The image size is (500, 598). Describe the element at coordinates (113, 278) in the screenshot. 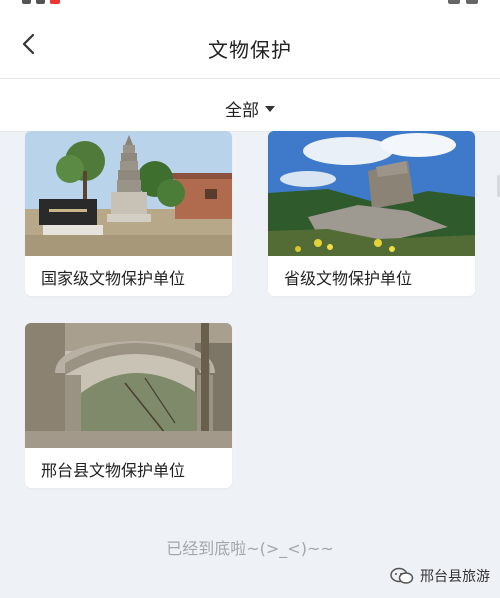

I see `category-label: 国家级文物保护单位` at that location.